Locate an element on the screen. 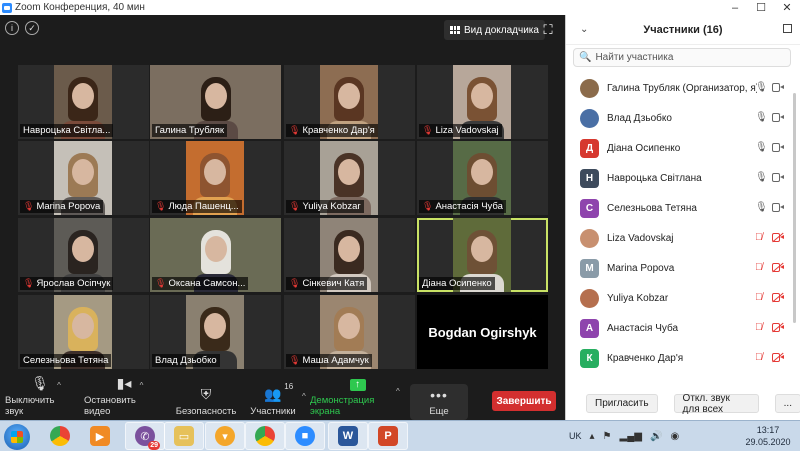 The image size is (800, 451). participant-row: M Marina Popova 🎙̸ is located at coordinates (678, 268).